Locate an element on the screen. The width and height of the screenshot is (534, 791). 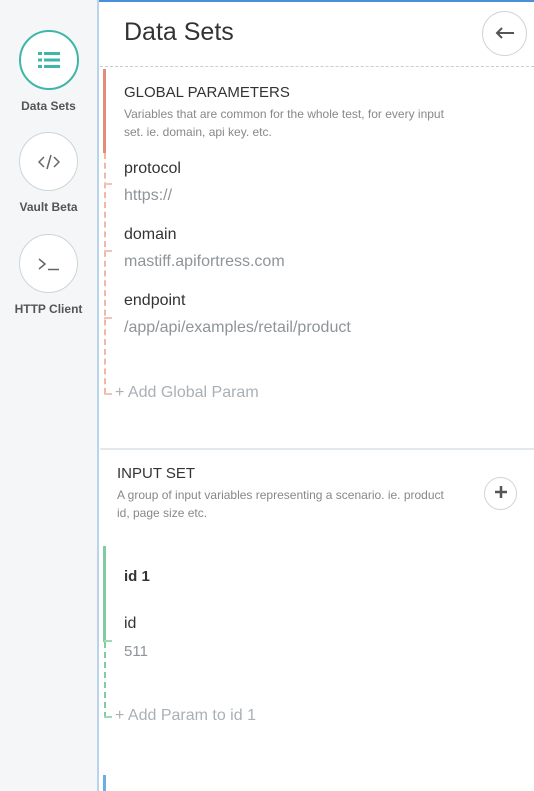
global-tree-line is located at coordinates (105, 273).